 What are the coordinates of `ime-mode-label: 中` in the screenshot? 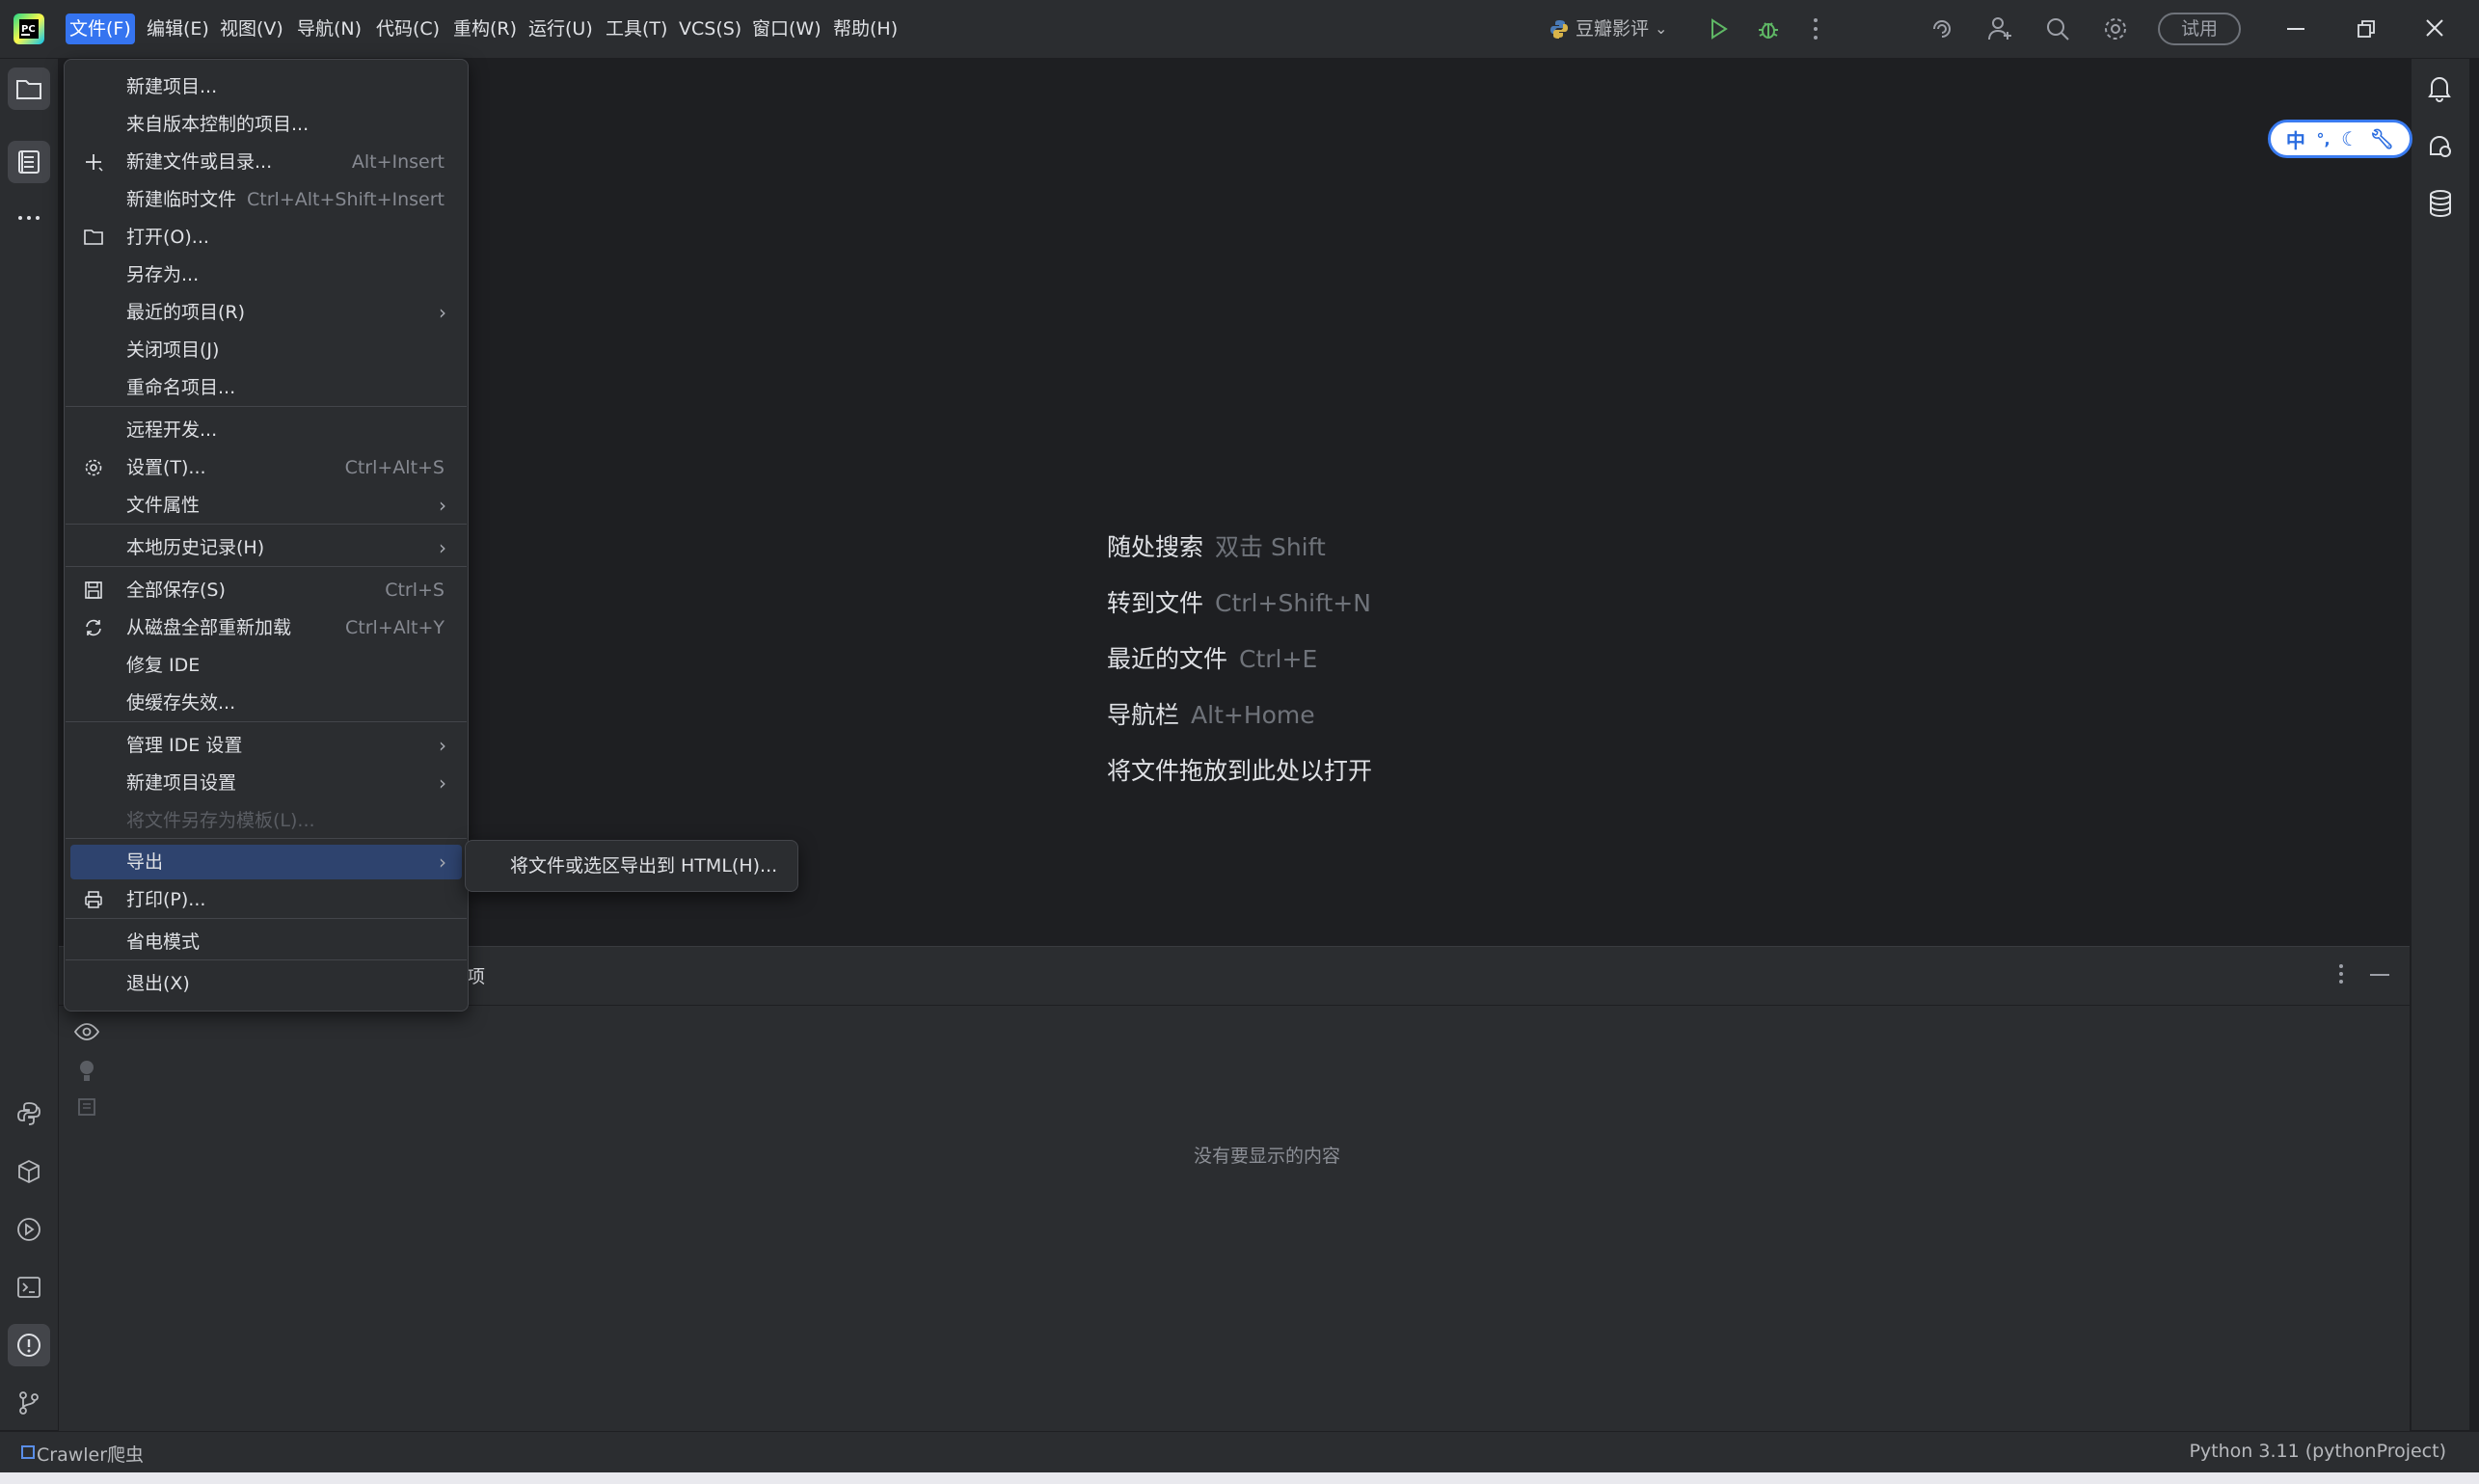 It's located at (2295, 139).